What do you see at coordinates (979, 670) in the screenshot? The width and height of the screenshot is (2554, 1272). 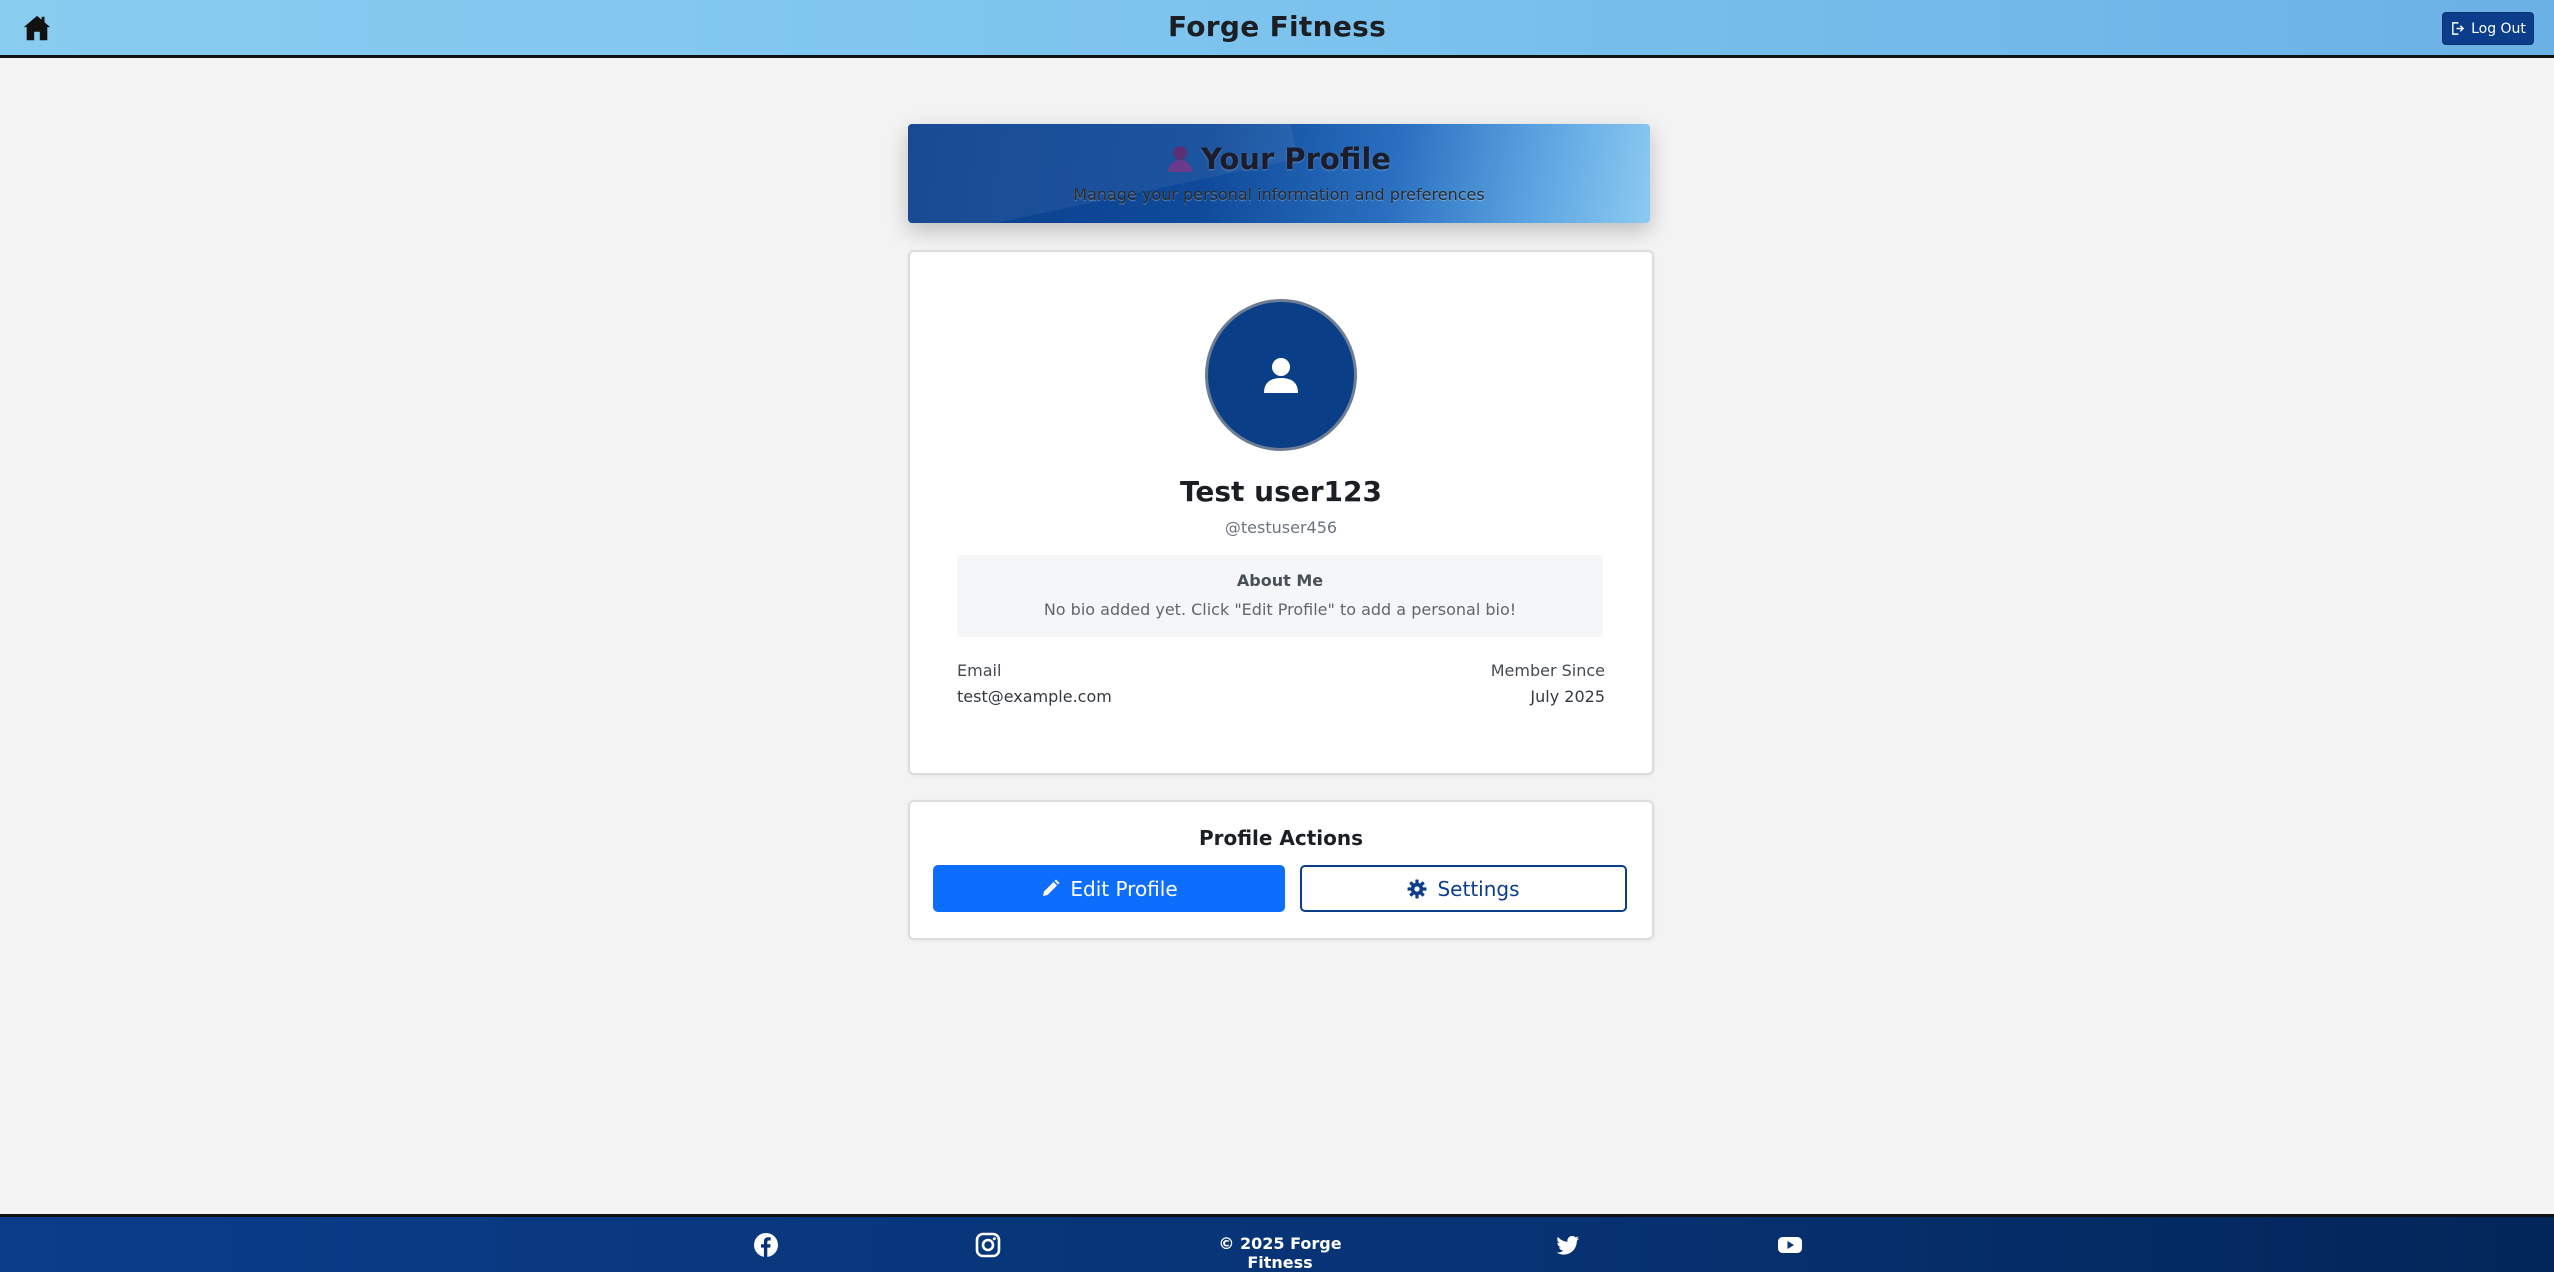 I see `email-label: Email` at bounding box center [979, 670].